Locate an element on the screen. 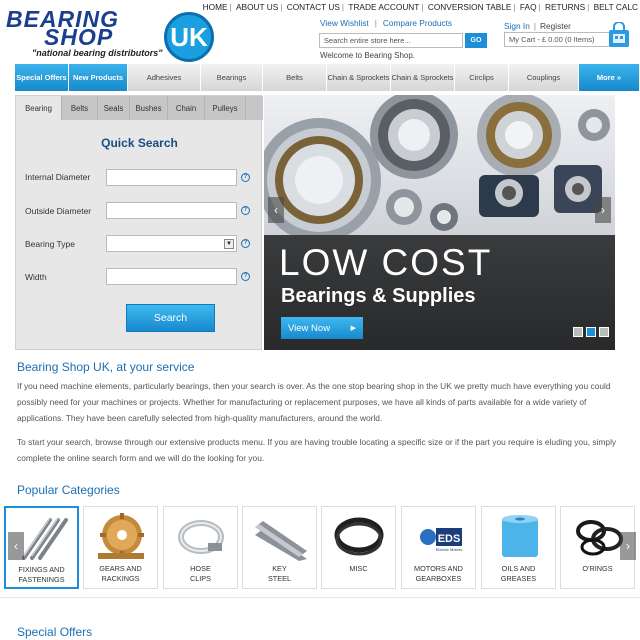 The height and width of the screenshot is (640, 640). category-label-line2: GREASES is located at coordinates (518, 578).